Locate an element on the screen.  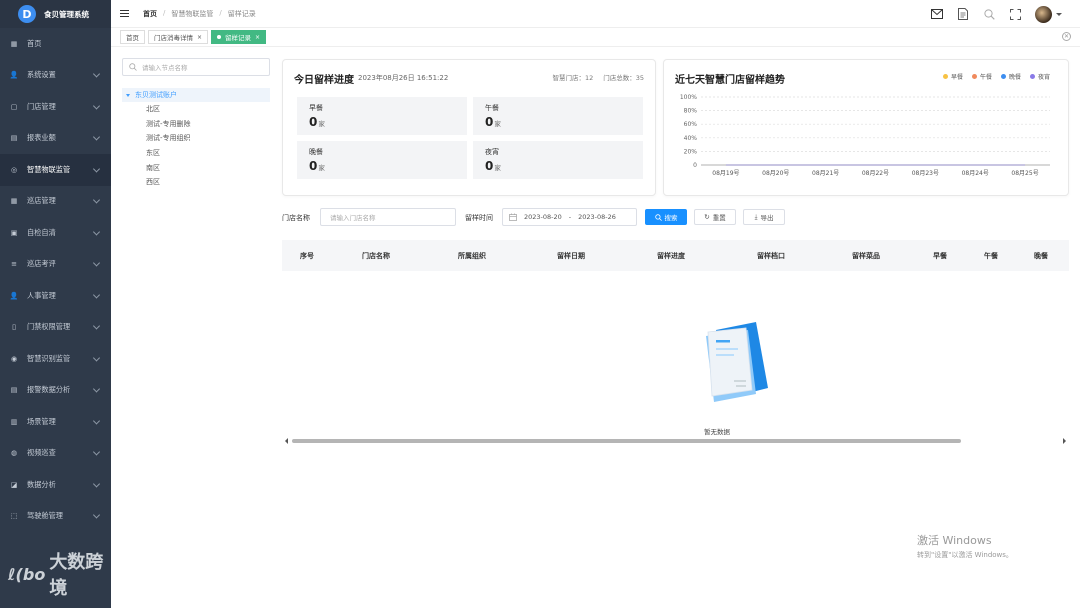
date-end: 2023-08-26 is located at coordinates (597, 217).